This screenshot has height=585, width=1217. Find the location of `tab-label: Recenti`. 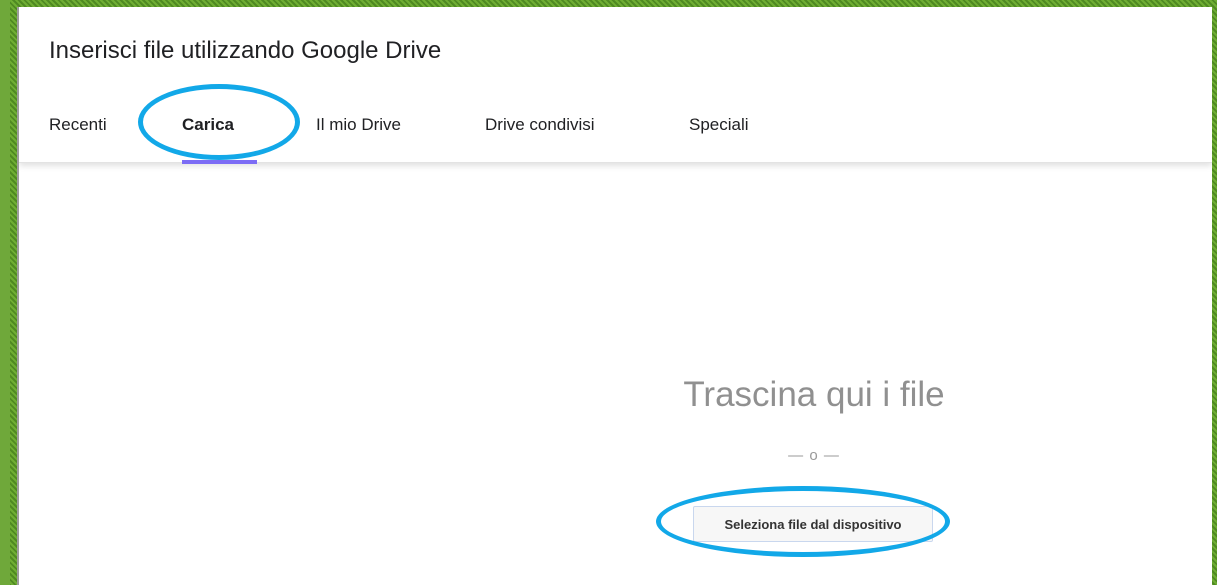

tab-label: Recenti is located at coordinates (78, 124).